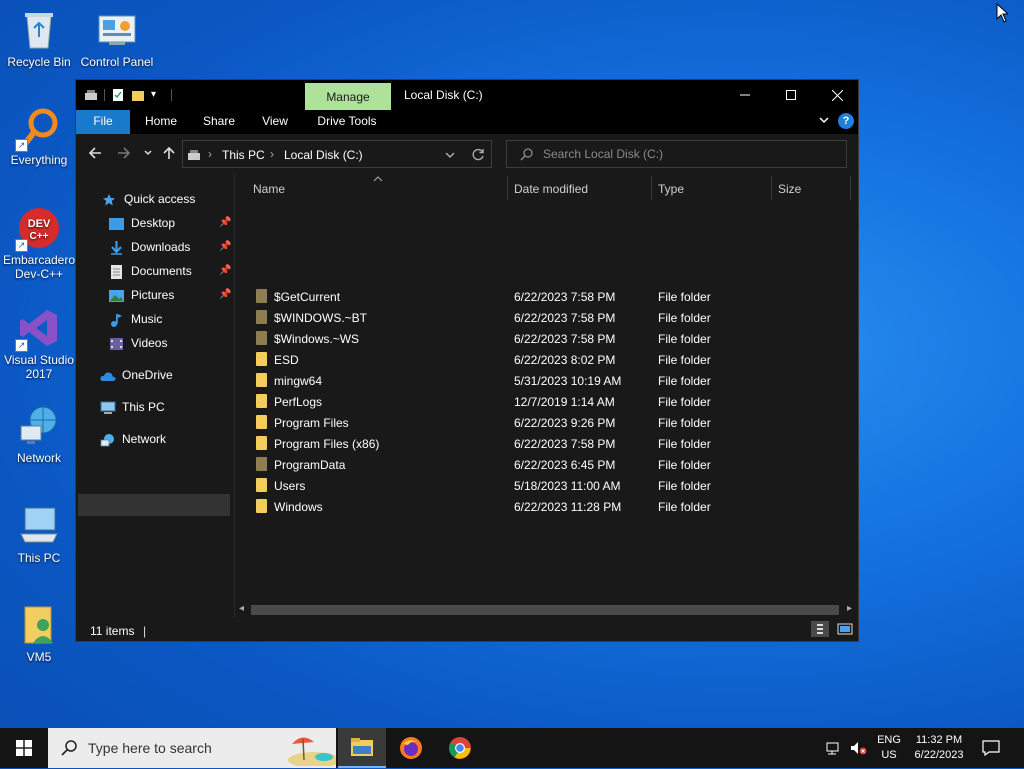 This screenshot has height=769, width=1024. I want to click on expand-ribbon-chevron-icon, so click(824, 121).